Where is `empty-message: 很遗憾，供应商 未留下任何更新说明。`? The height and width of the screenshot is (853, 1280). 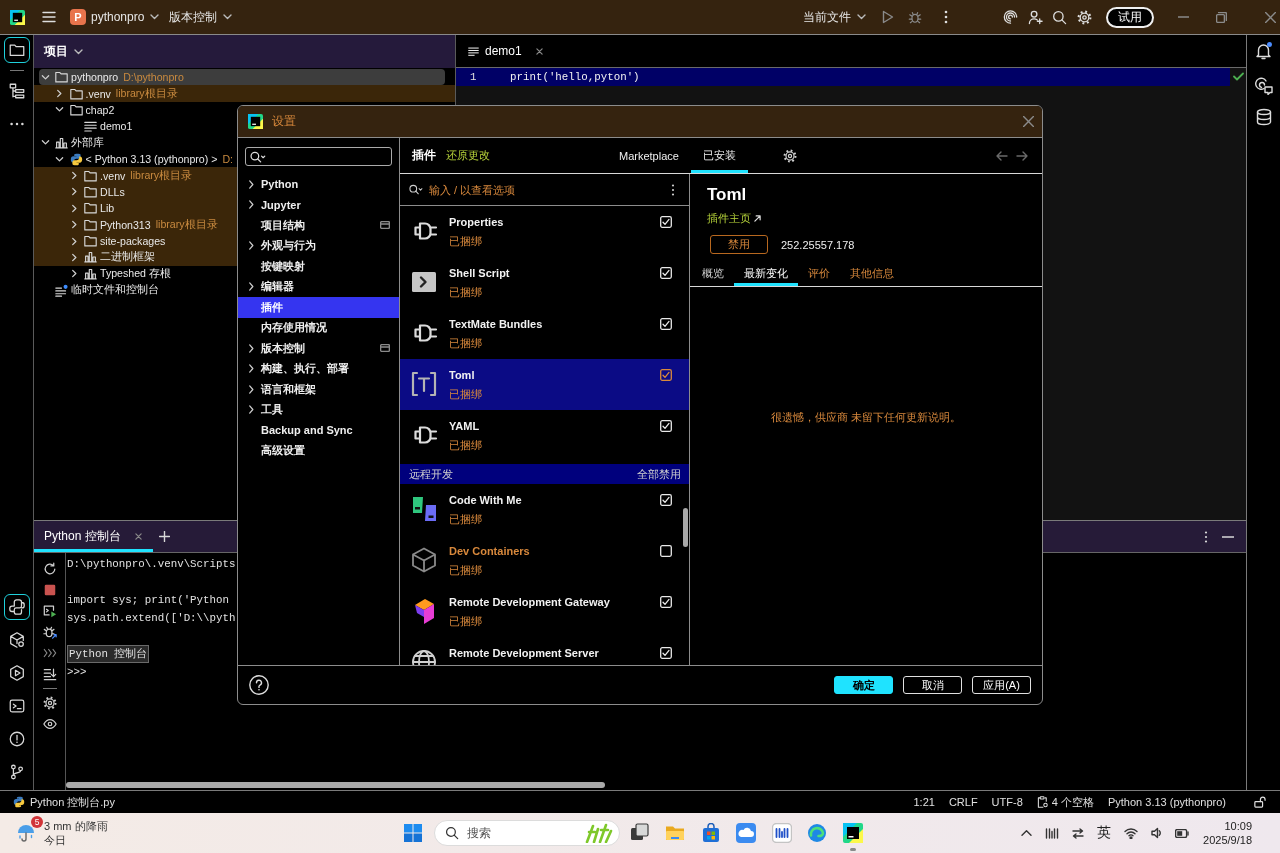 empty-message: 很遗憾，供应商 未留下任何更新说明。 is located at coordinates (866, 417).